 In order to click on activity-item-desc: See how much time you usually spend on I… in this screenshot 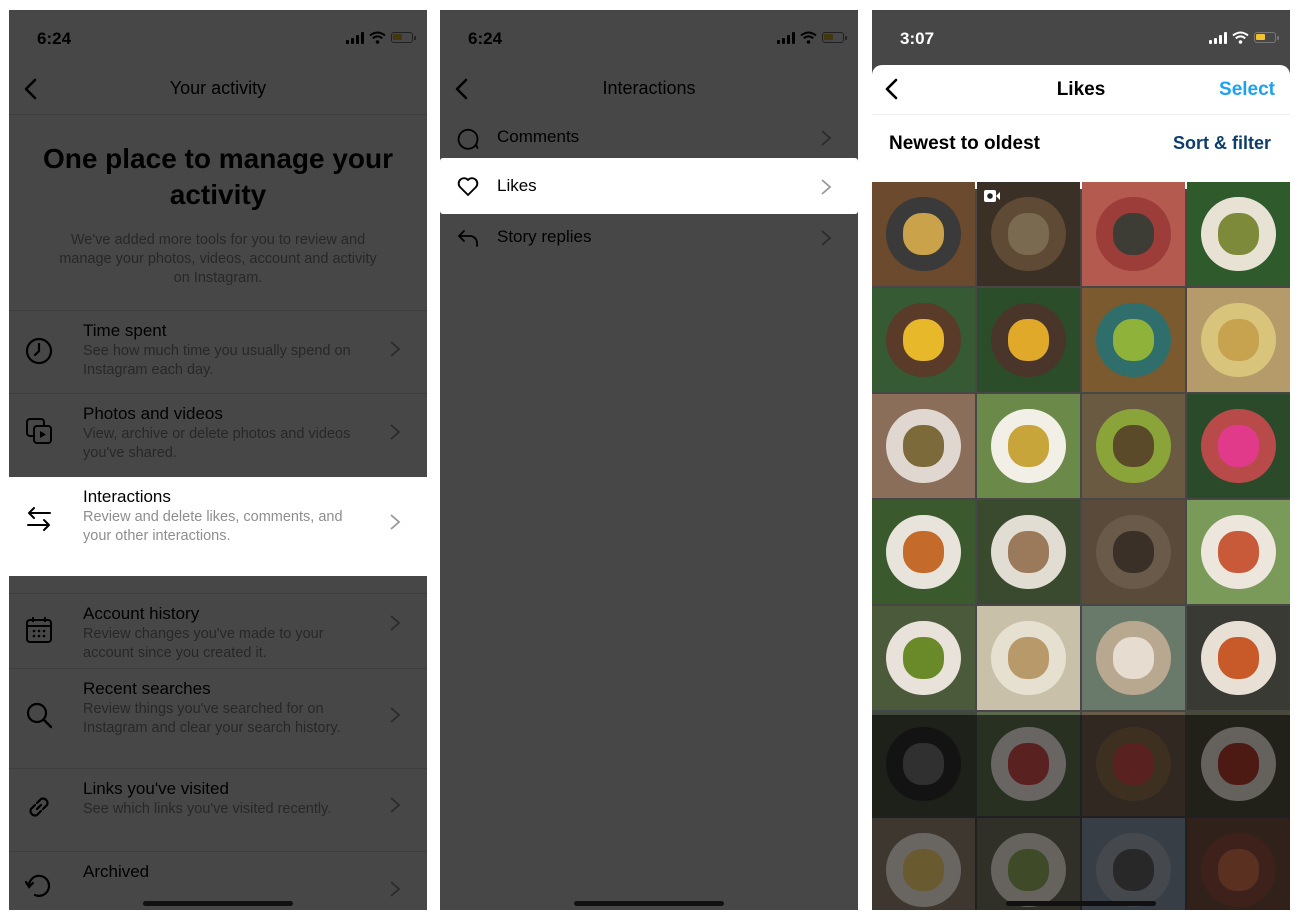, I will do `click(217, 360)`.